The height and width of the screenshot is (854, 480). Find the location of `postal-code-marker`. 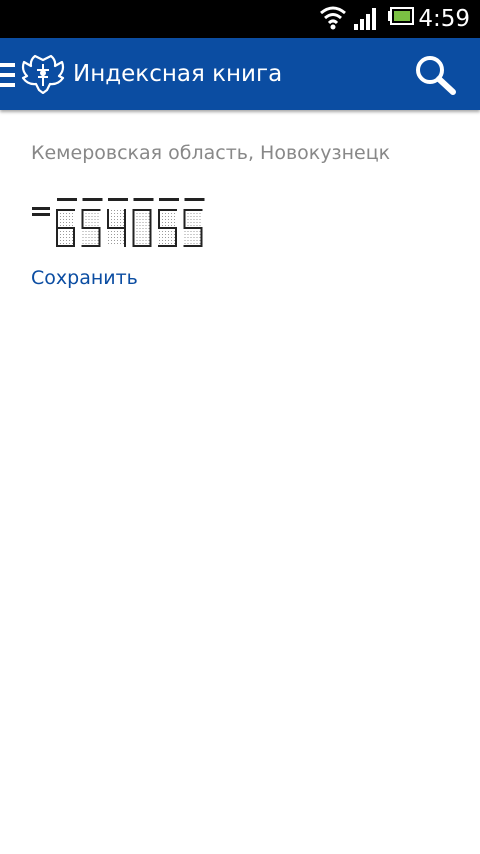

postal-code-marker is located at coordinates (41, 211).